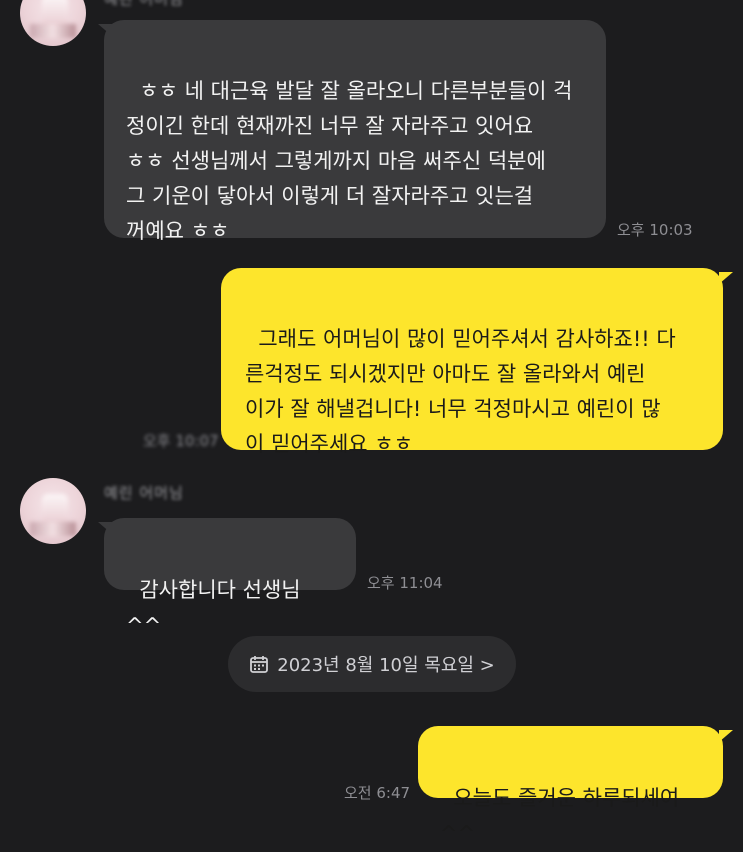  I want to click on calendar-icon, so click(259, 664).